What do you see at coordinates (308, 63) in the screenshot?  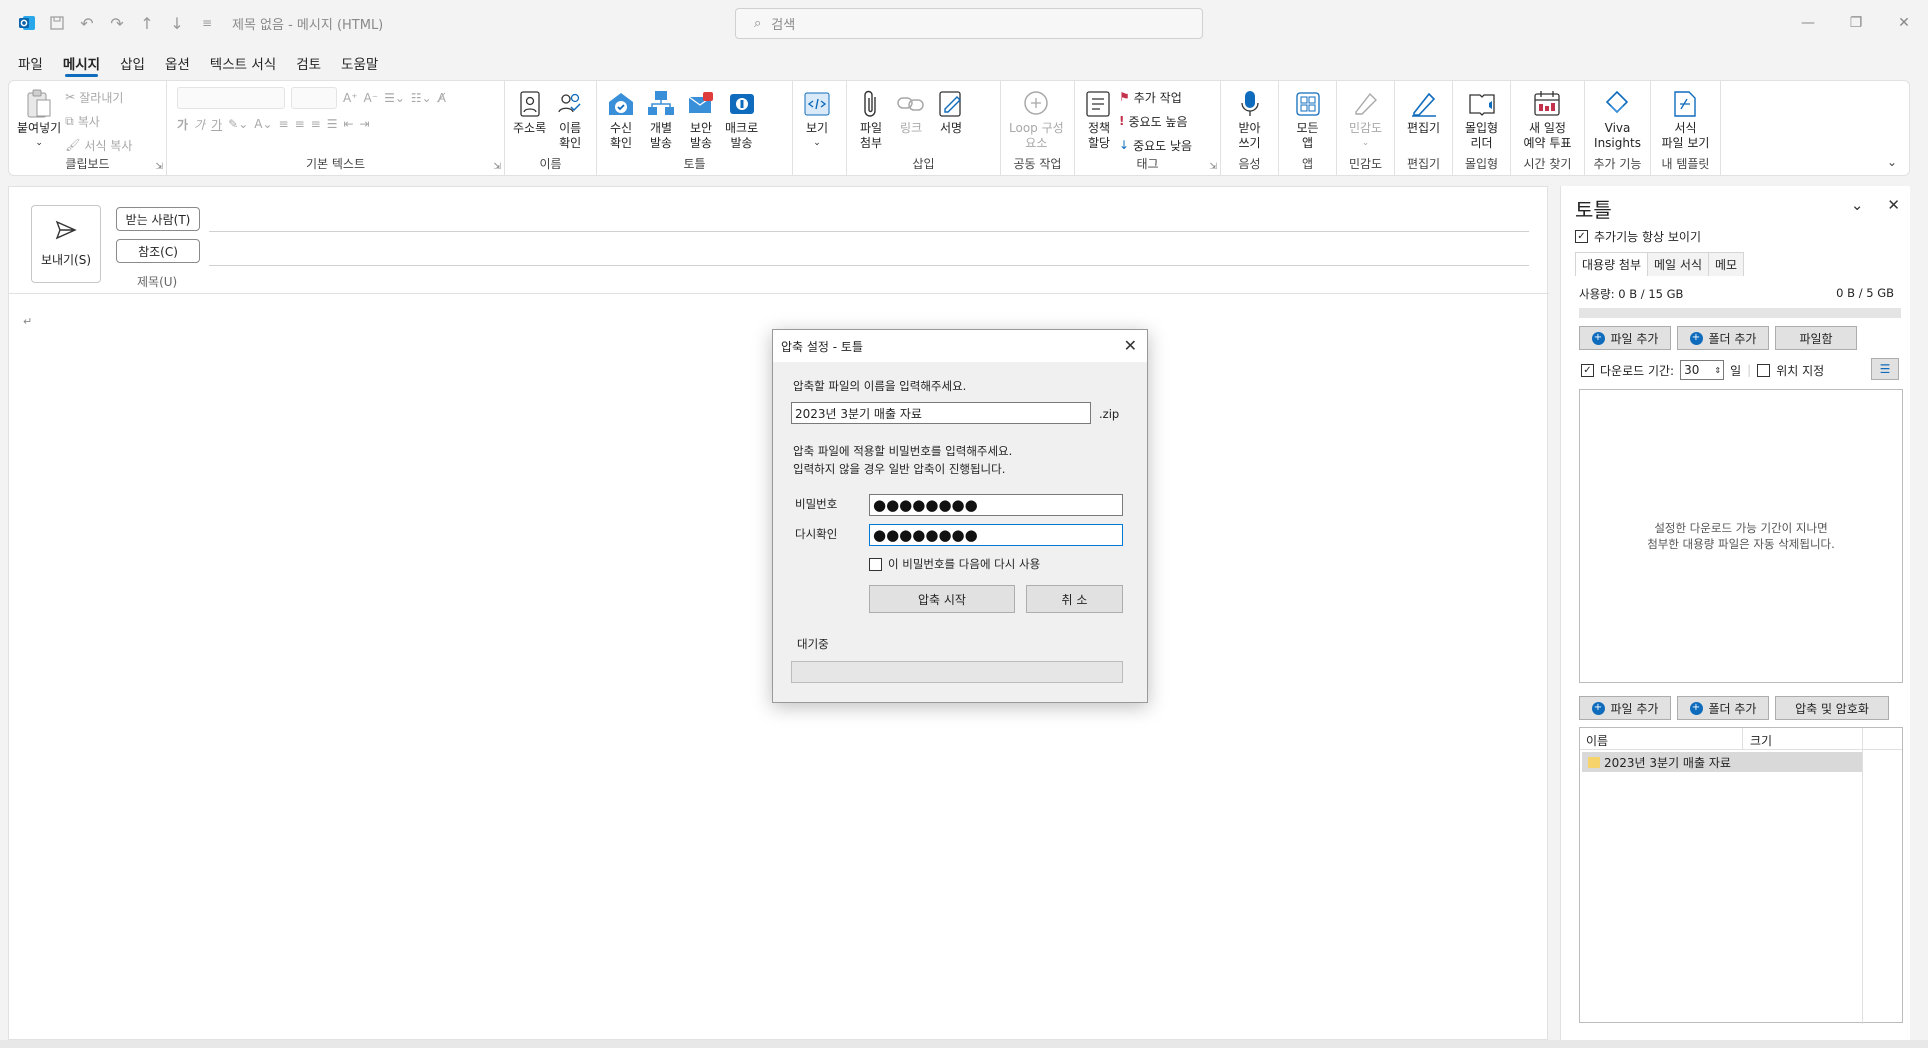 I see `tab-review: 검토` at bounding box center [308, 63].